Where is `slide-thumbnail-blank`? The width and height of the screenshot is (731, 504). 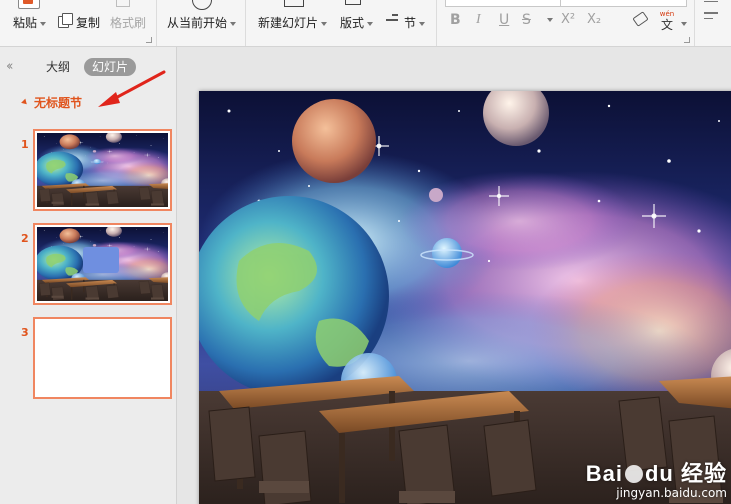 slide-thumbnail-blank is located at coordinates (102, 358).